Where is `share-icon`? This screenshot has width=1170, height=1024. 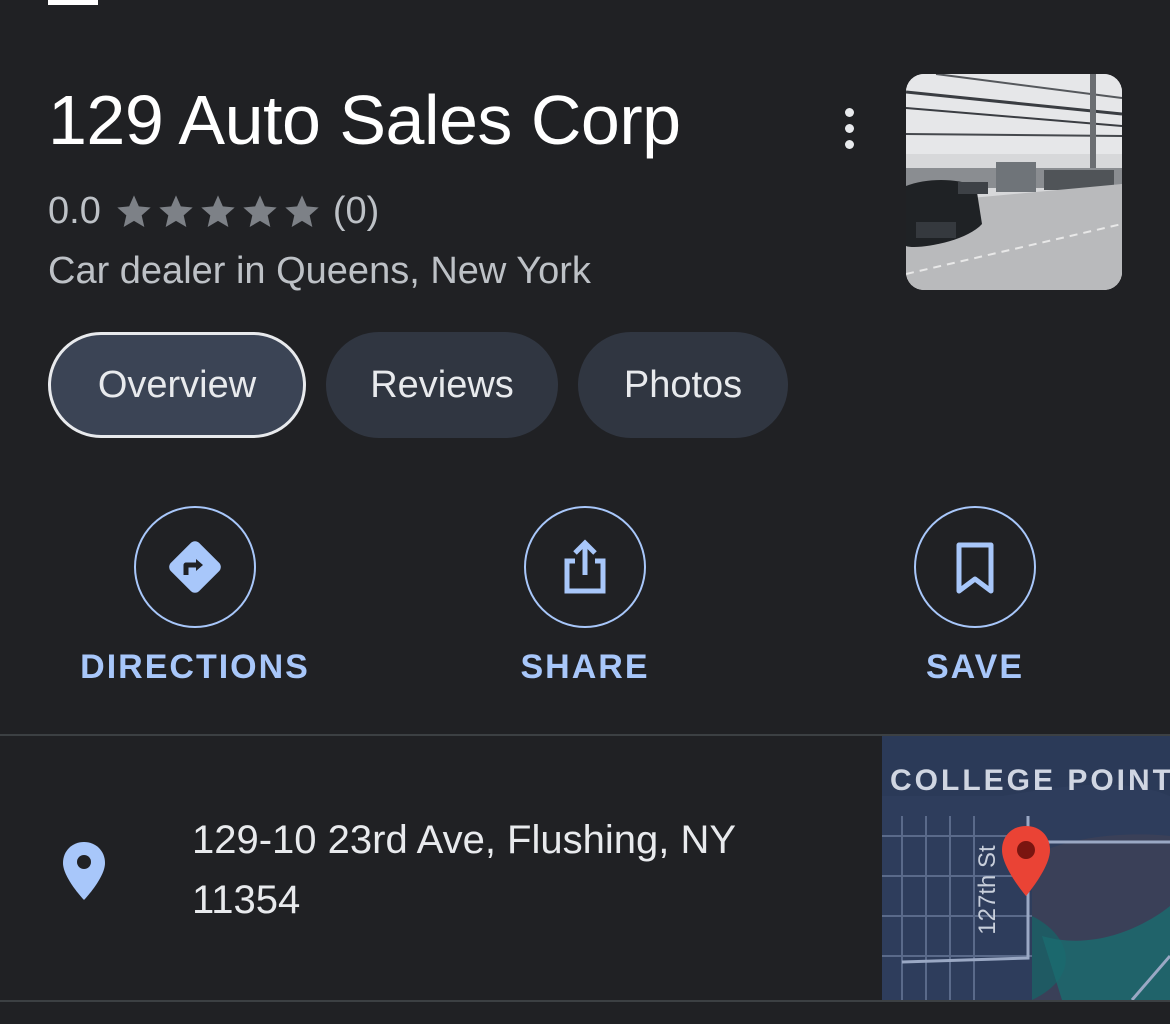 share-icon is located at coordinates (585, 566).